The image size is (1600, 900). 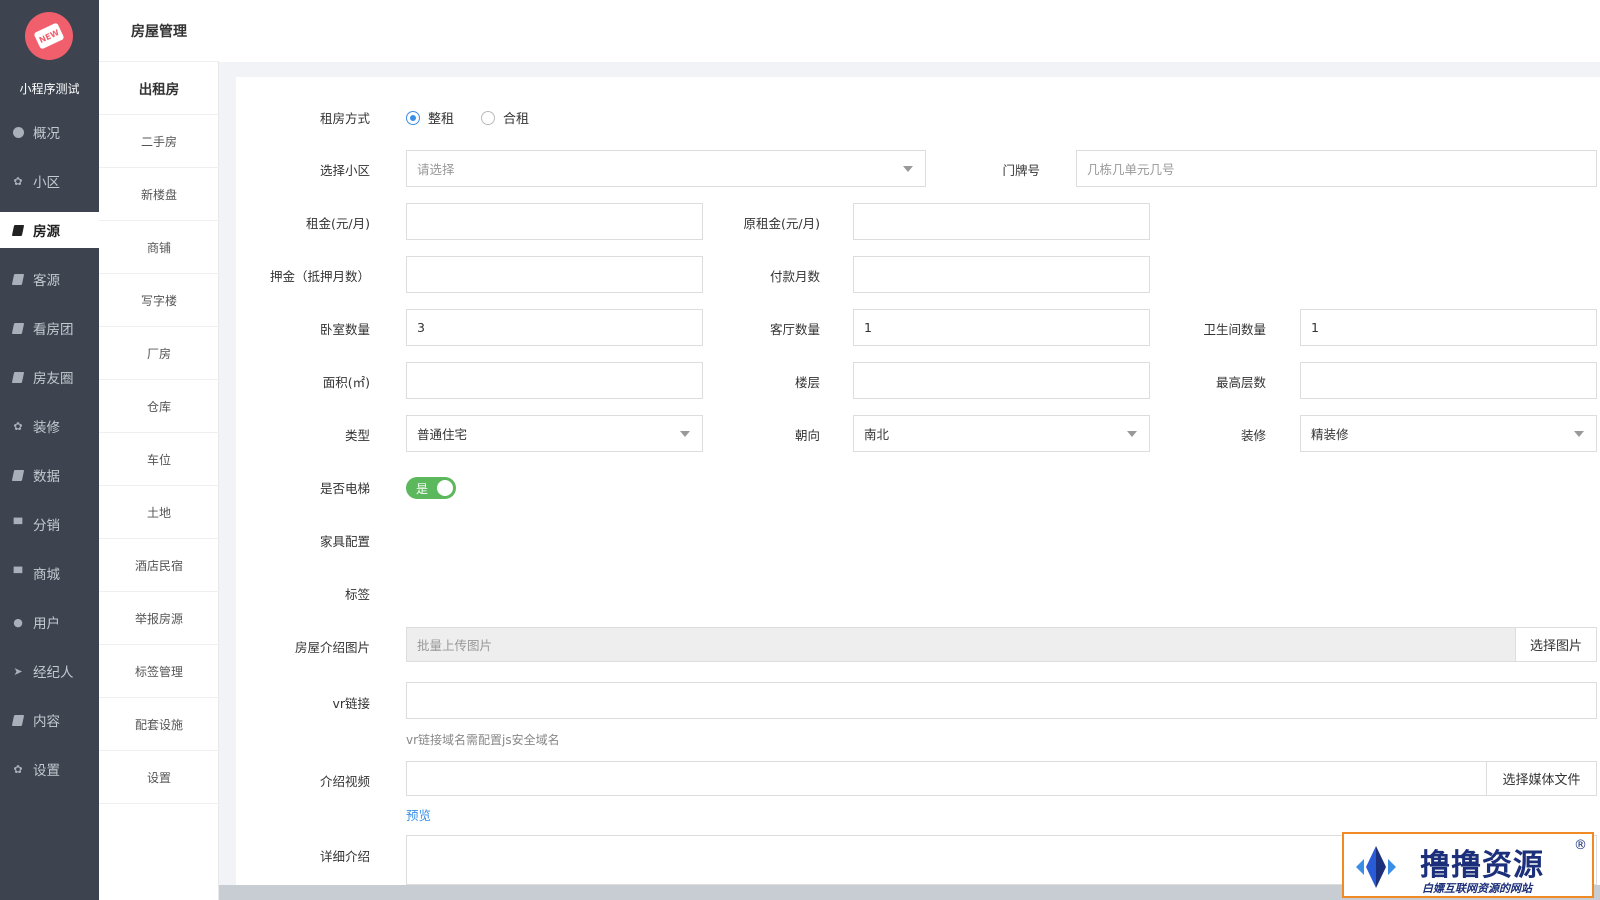 I want to click on subnav-item-land: 土地, so click(x=159, y=512).